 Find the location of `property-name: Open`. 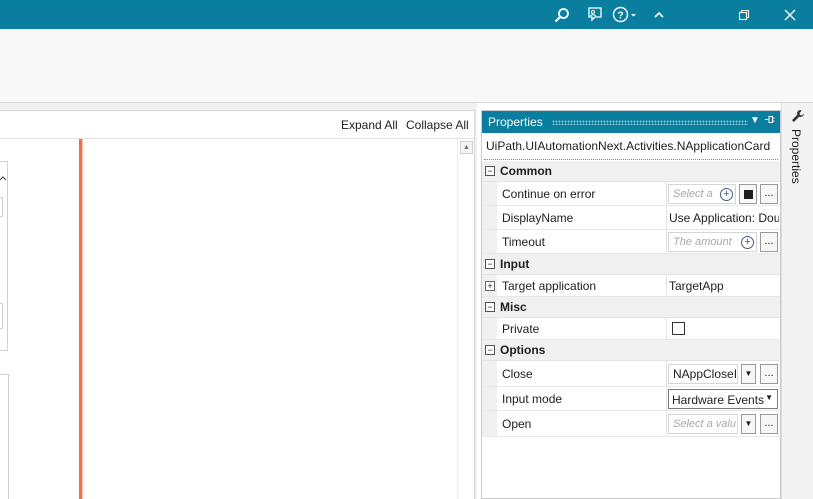

property-name: Open is located at coordinates (517, 424).